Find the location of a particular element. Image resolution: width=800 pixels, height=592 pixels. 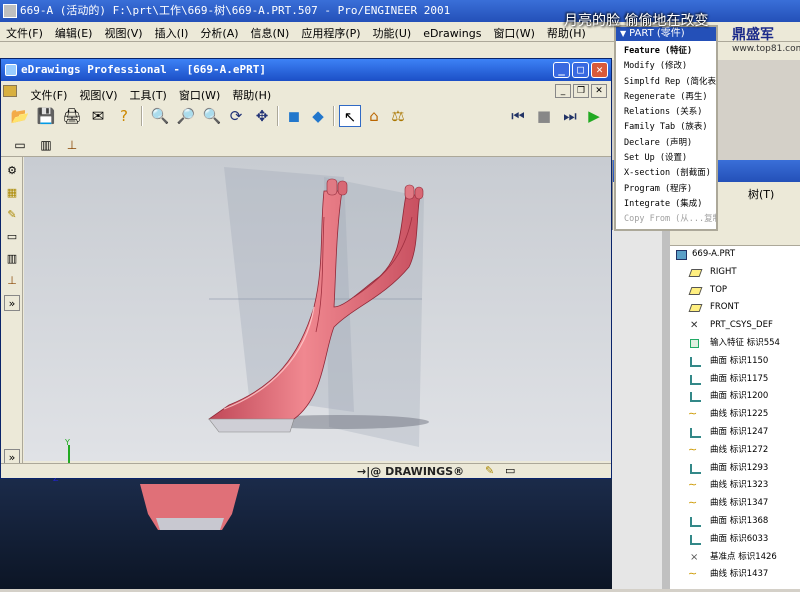

view-triad: Y X Z is located at coordinates (74, 462).